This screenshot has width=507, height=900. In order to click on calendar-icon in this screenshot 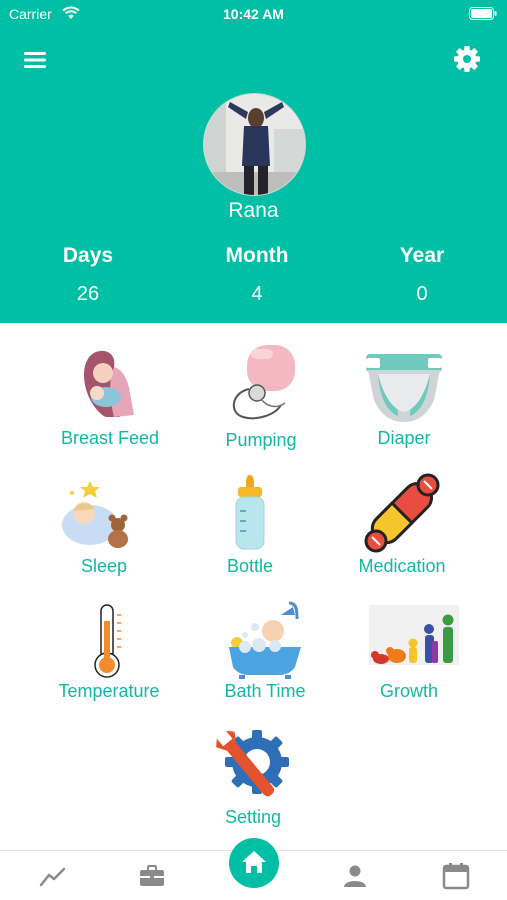, I will do `click(456, 876)`.